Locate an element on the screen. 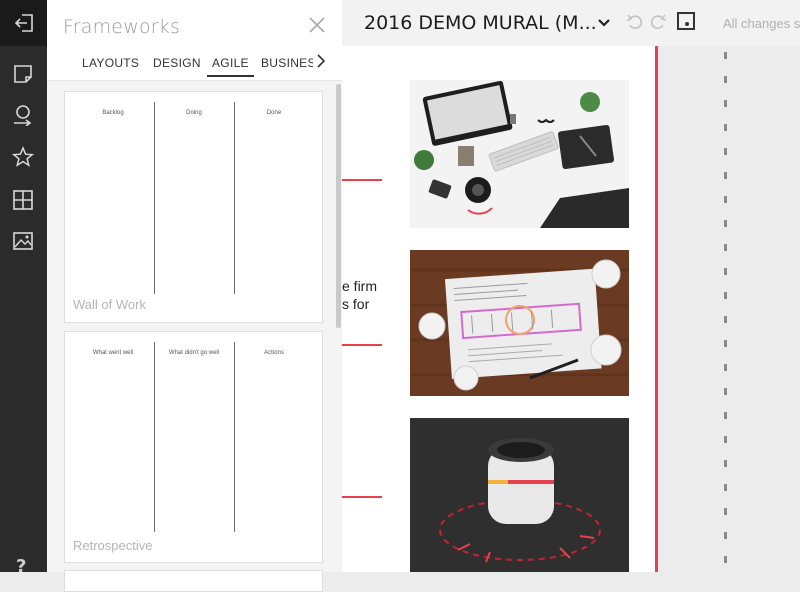 The image size is (800, 592). column-label: What went well is located at coordinates (113, 353).